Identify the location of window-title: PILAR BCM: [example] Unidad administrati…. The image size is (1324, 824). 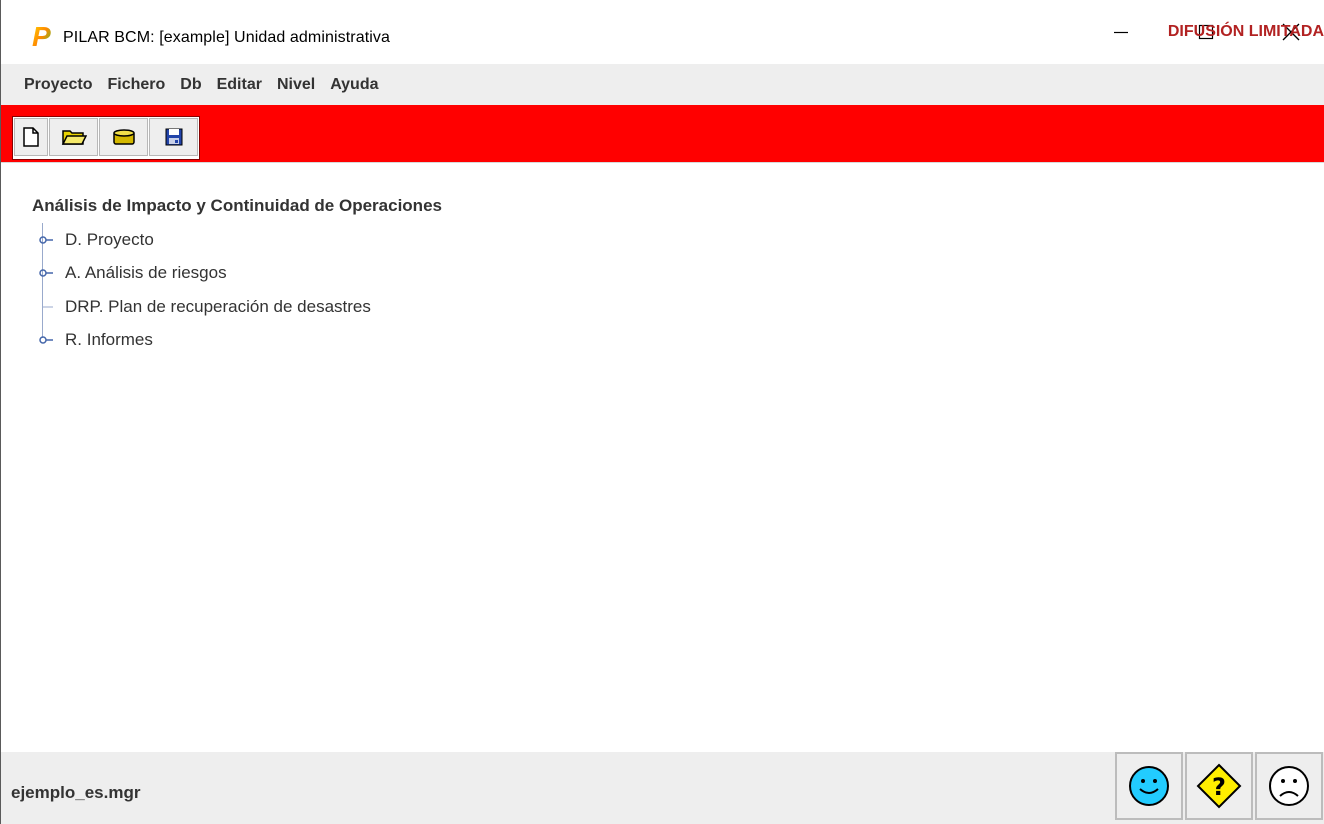
(226, 37).